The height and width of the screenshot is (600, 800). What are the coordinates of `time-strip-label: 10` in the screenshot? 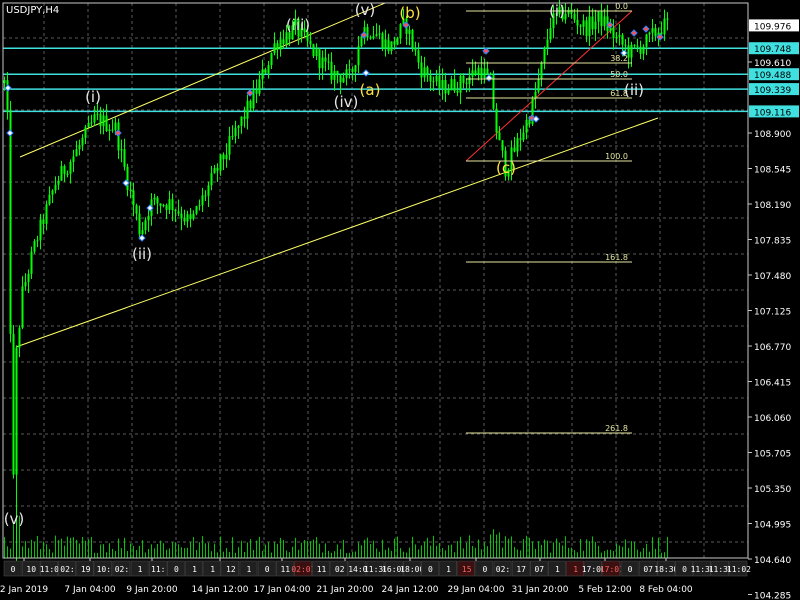 It's located at (31, 569).